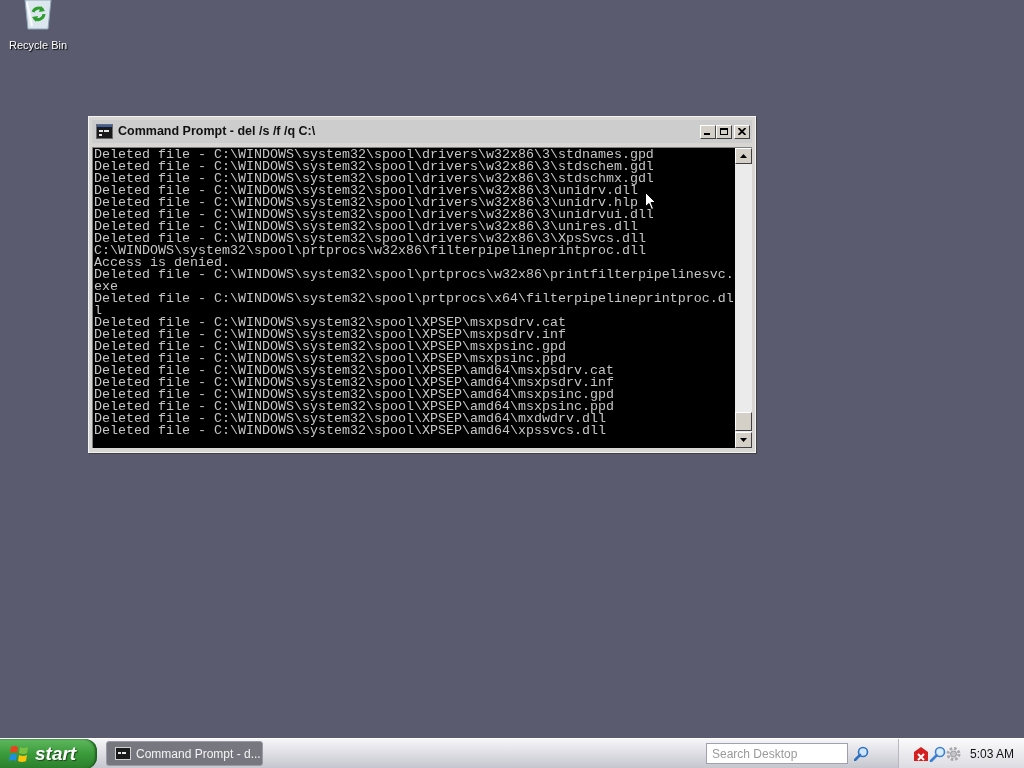 The image size is (1024, 768). Describe the element at coordinates (354, 407) in the screenshot. I see `console-line: Deleted file - C:\WINDOWS\system32\spool\XPSEP\amd64\msxpsinc.ppd` at that location.